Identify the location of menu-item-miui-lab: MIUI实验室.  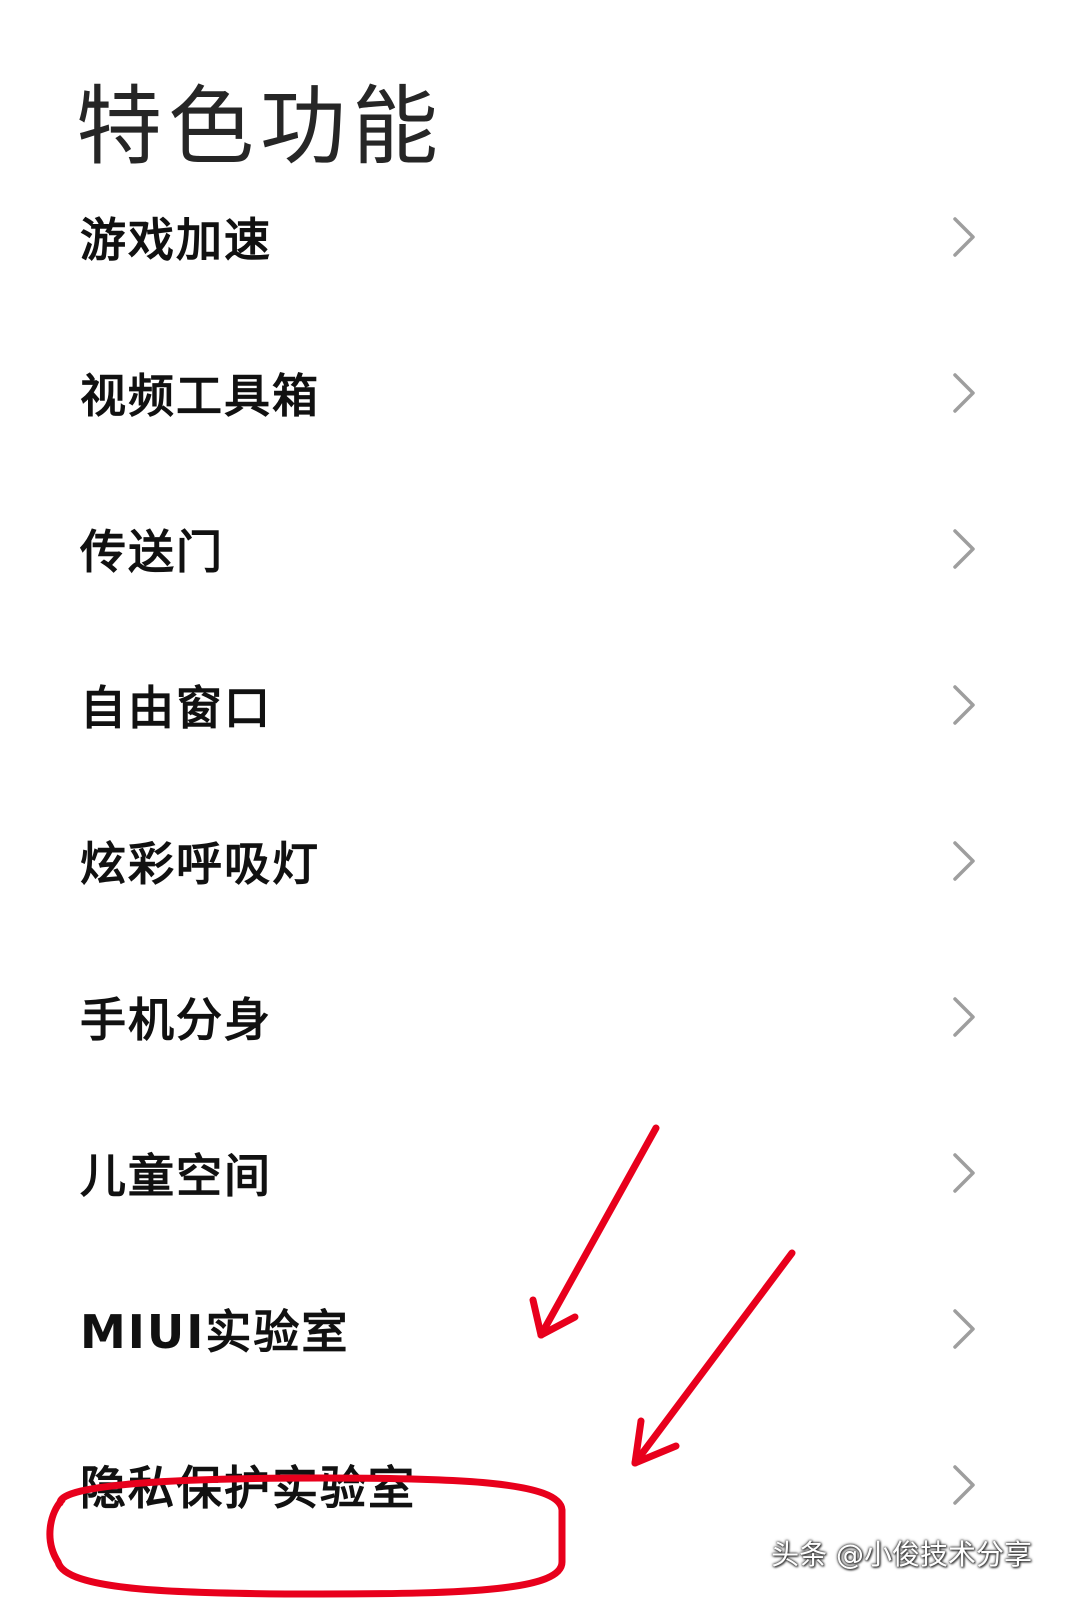
(540, 1329).